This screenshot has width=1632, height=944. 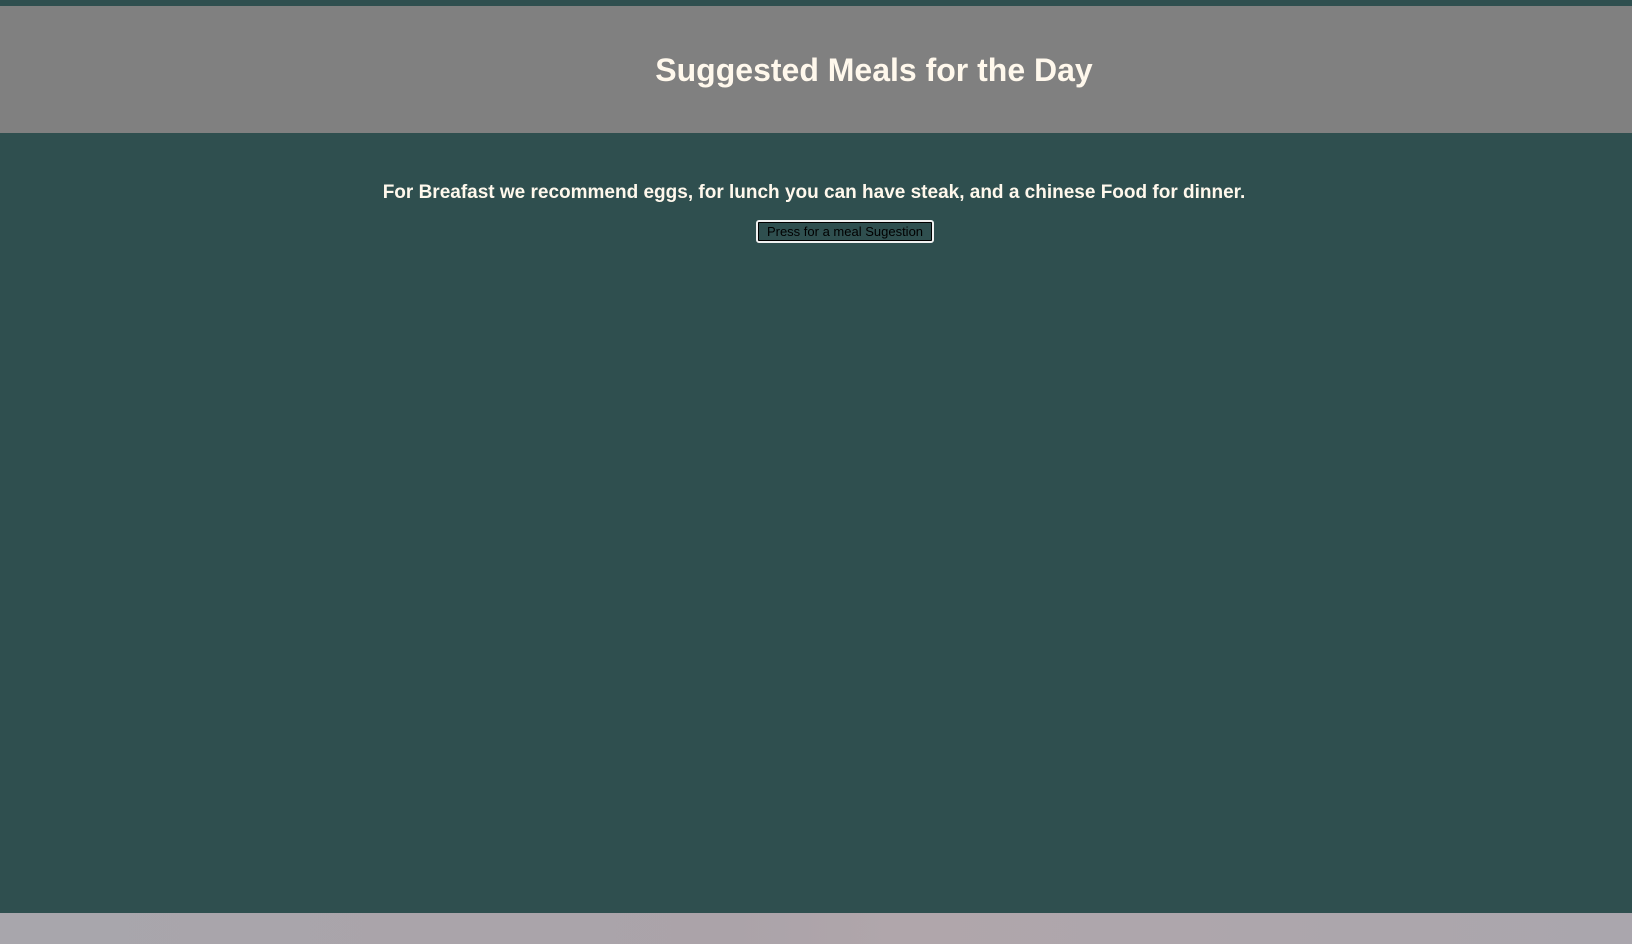 I want to click on meal-suggestion-button: Press for a meal Sugestion, so click(x=845, y=231).